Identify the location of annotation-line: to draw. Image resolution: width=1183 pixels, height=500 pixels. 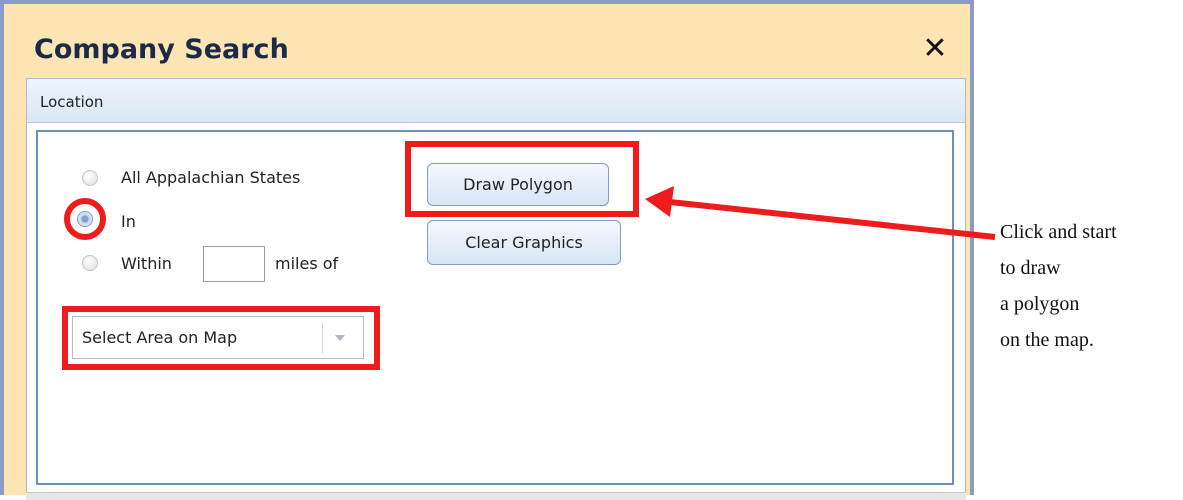
(1030, 268).